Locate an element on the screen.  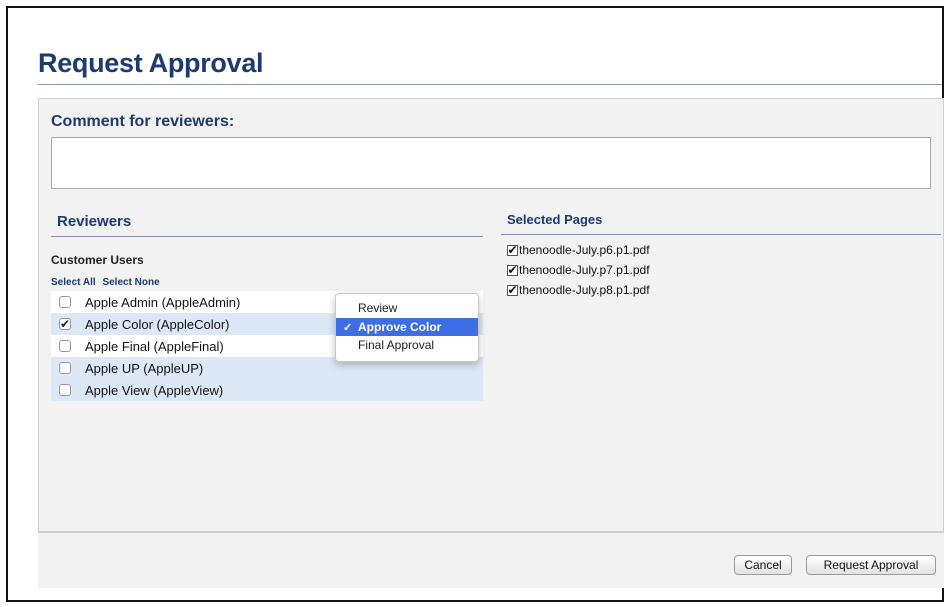
page-row: ✔ thenoodle-July.p7.p1.pdf is located at coordinates (578, 270).